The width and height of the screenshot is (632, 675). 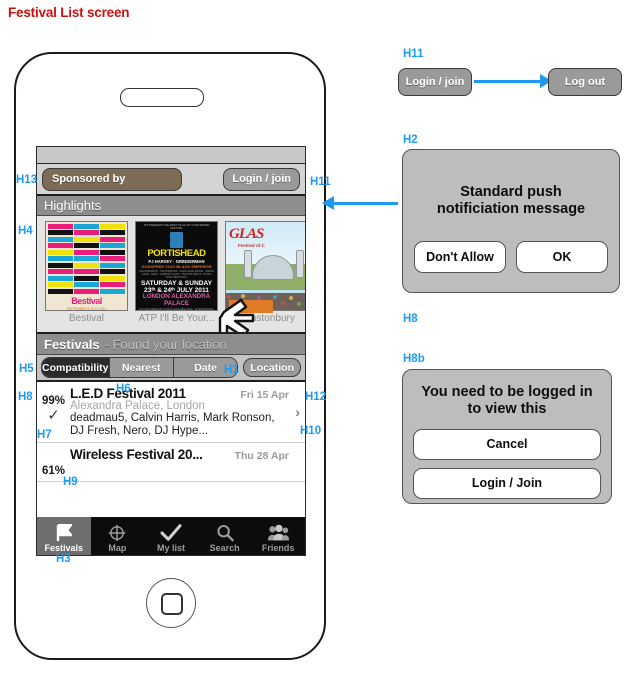 What do you see at coordinates (179, 393) in the screenshot?
I see `row-title-line: L.E.D Festival 2011 Fri 15 Apr` at bounding box center [179, 393].